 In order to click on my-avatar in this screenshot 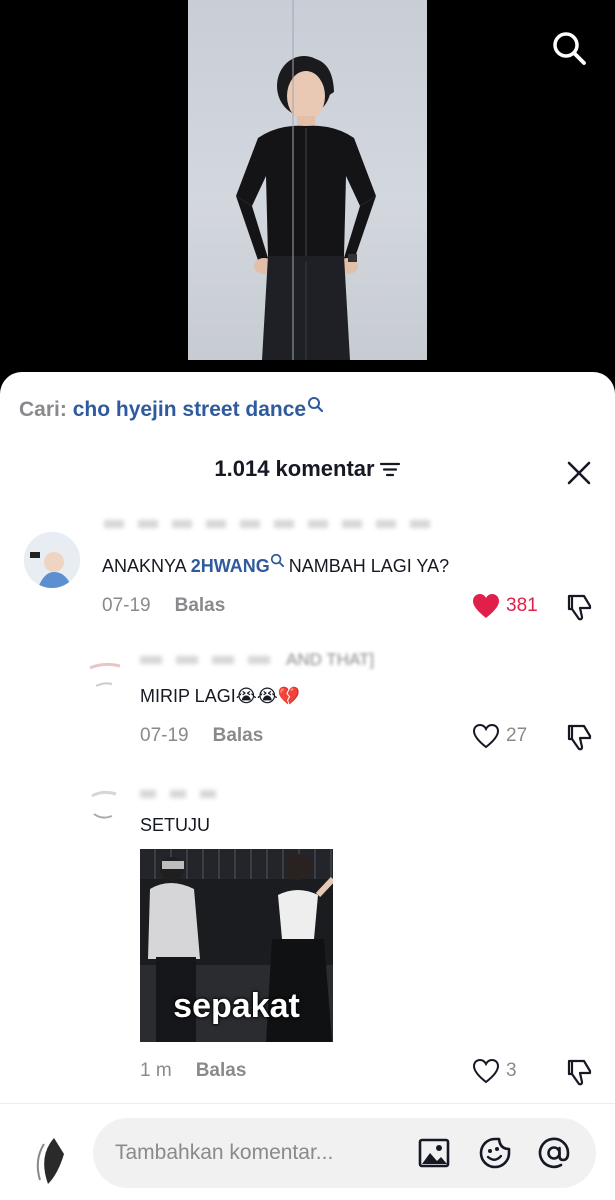, I will do `click(51, 1161)`.